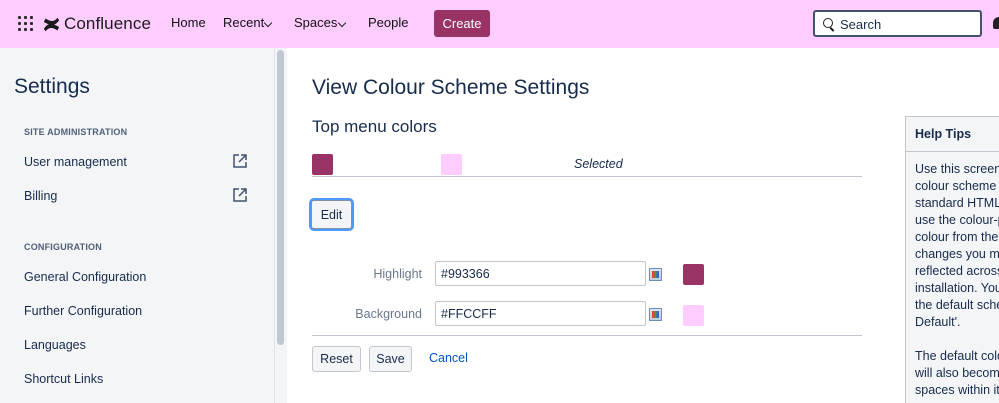  Describe the element at coordinates (388, 22) in the screenshot. I see `nav-item-people: People` at that location.